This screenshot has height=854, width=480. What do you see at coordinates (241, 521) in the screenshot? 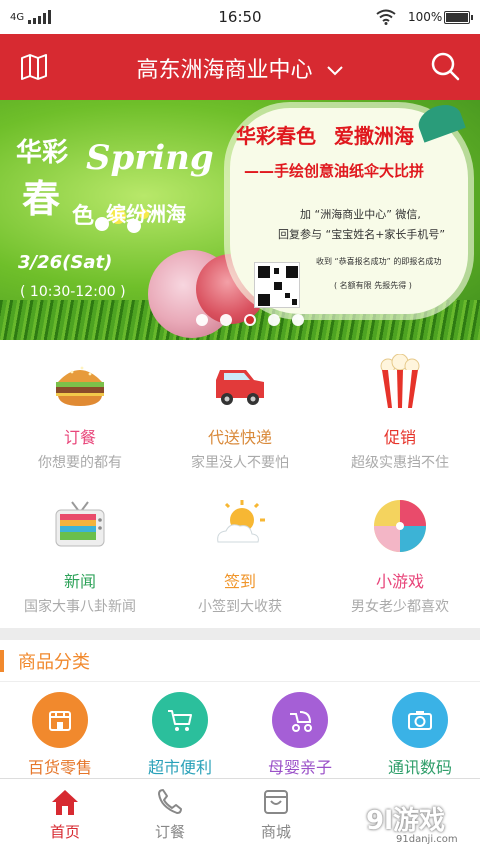
I see `weather-sun-icon` at bounding box center [241, 521].